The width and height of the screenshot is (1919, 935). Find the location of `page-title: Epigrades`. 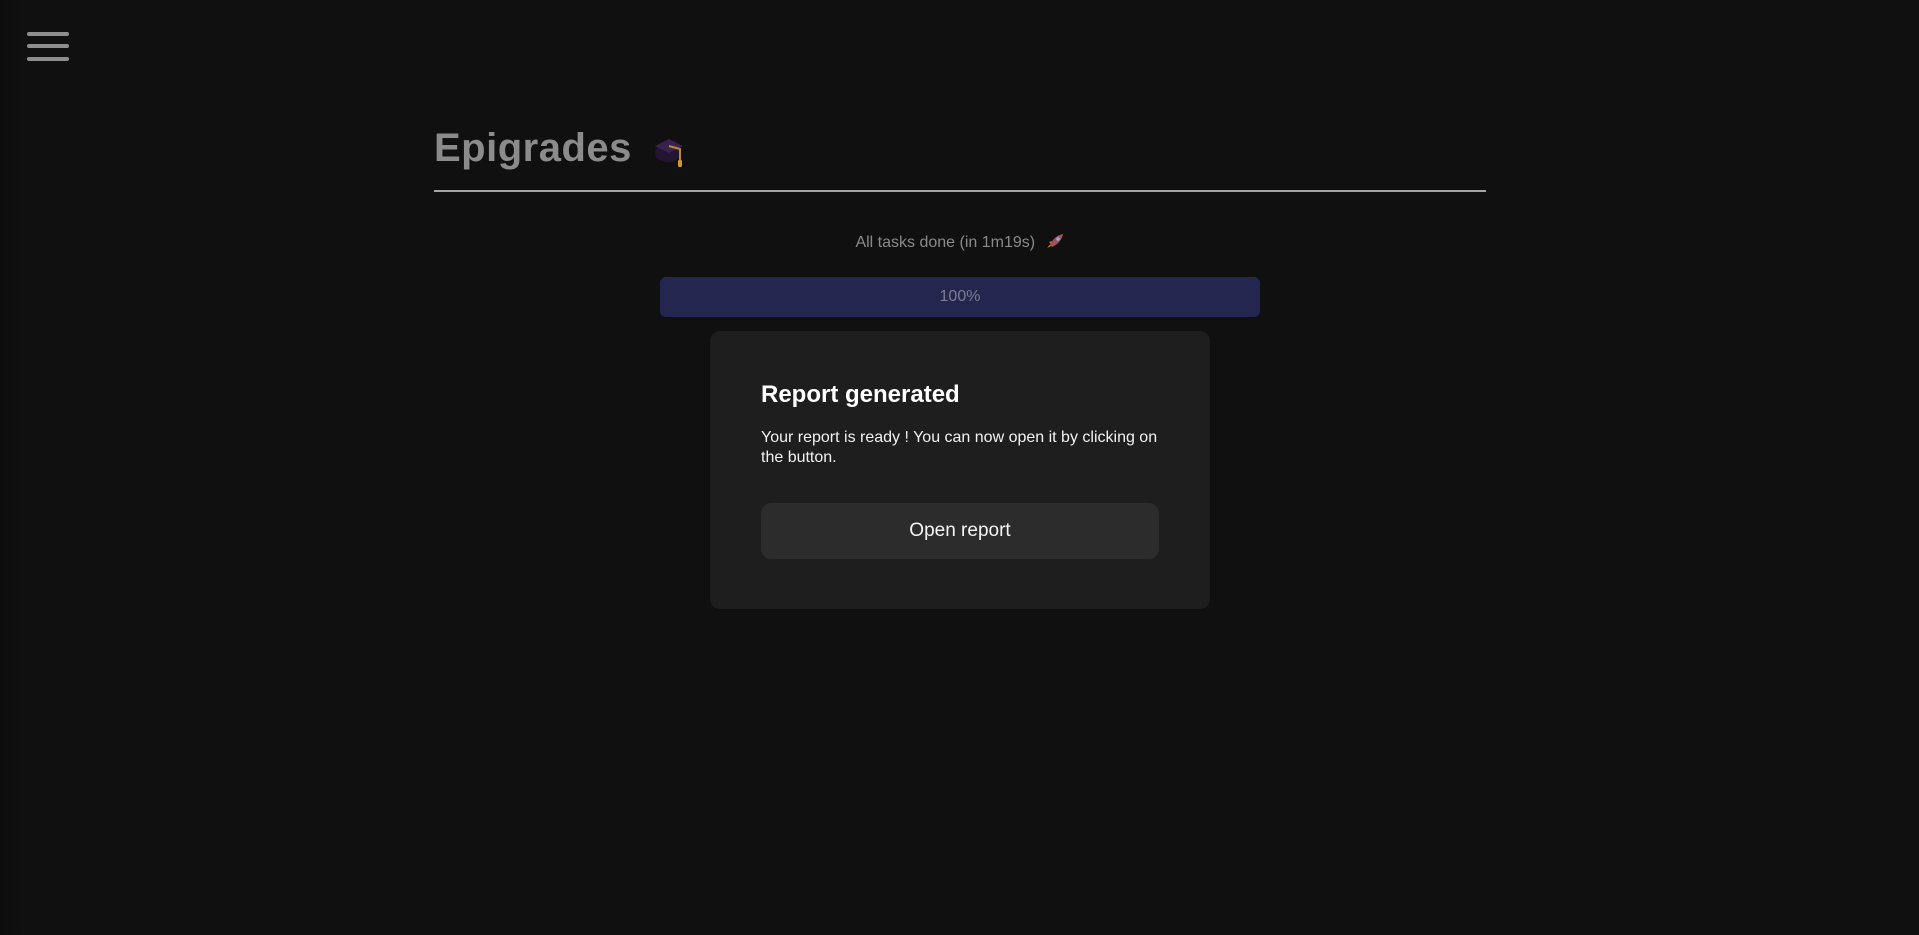

page-title: Epigrades is located at coordinates (533, 147).